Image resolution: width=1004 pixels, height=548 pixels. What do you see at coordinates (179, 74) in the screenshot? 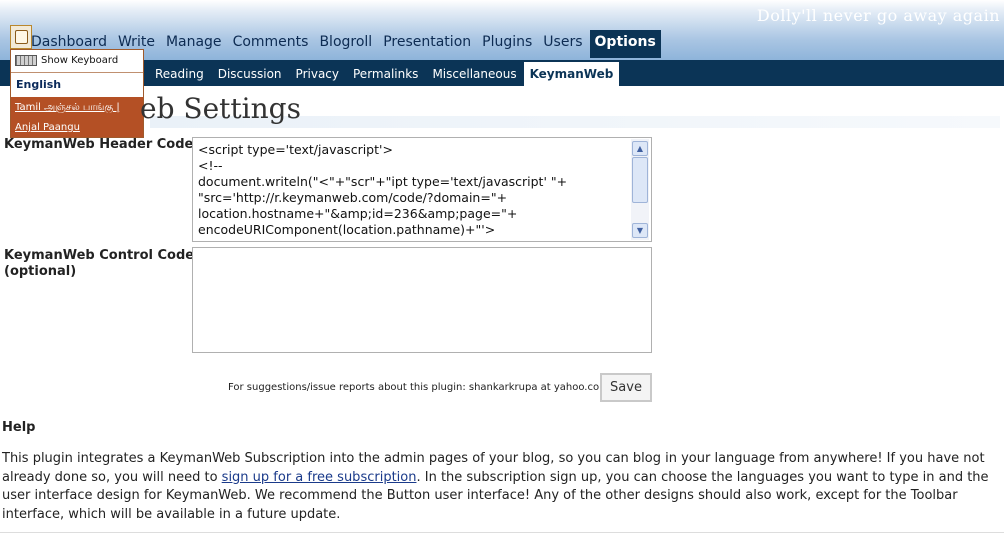
I see `subtab-reading: Reading` at bounding box center [179, 74].